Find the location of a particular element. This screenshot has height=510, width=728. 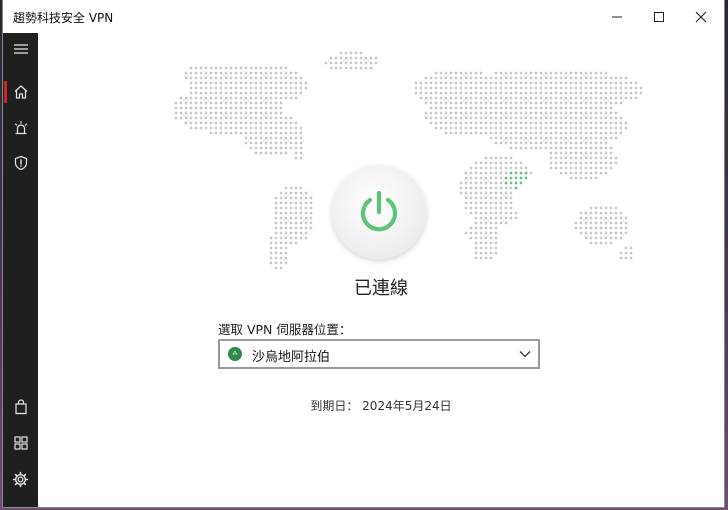

shopping-bag-icon is located at coordinates (20, 407).